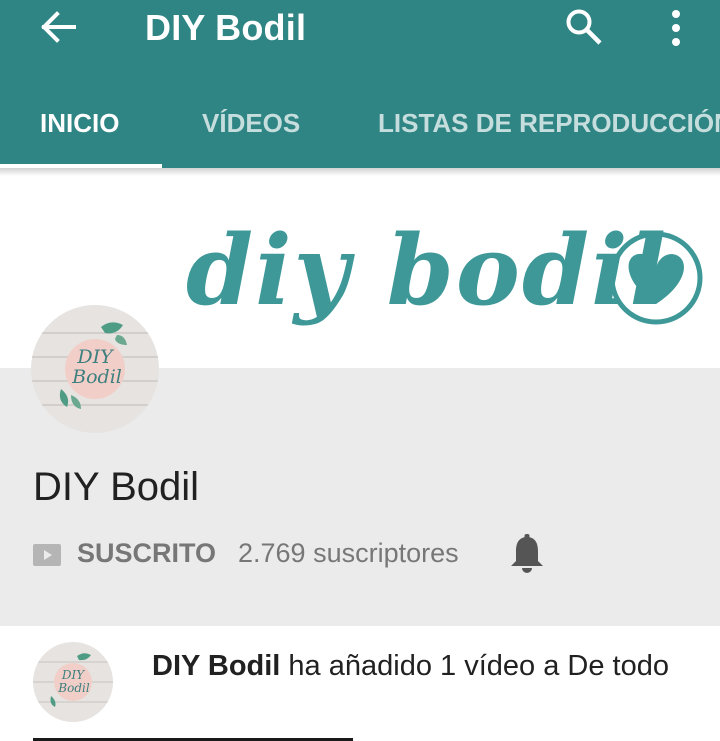  What do you see at coordinates (96, 377) in the screenshot?
I see `avatar-text-line2: Bodil` at bounding box center [96, 377].